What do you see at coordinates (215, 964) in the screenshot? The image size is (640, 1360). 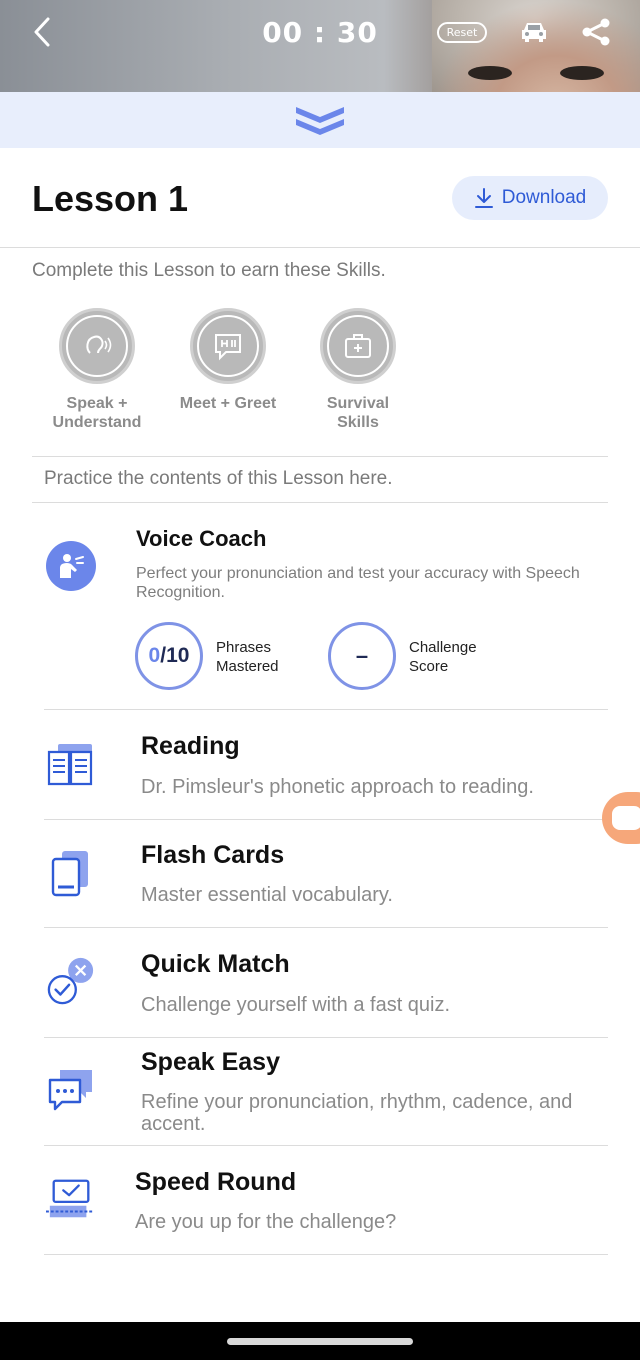 I see `quick-match-title: Quick Match` at bounding box center [215, 964].